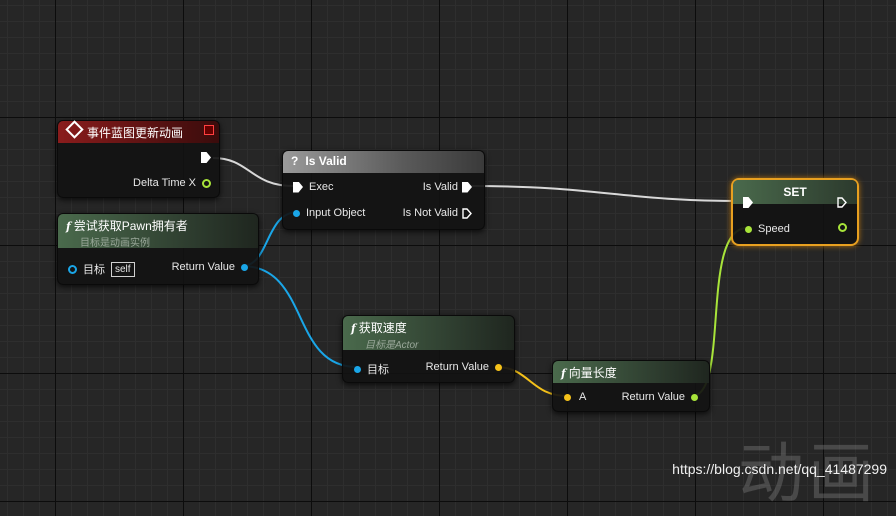  What do you see at coordinates (382, 328) in the screenshot?
I see `get-velocity-title: 获取速度` at bounding box center [382, 328].